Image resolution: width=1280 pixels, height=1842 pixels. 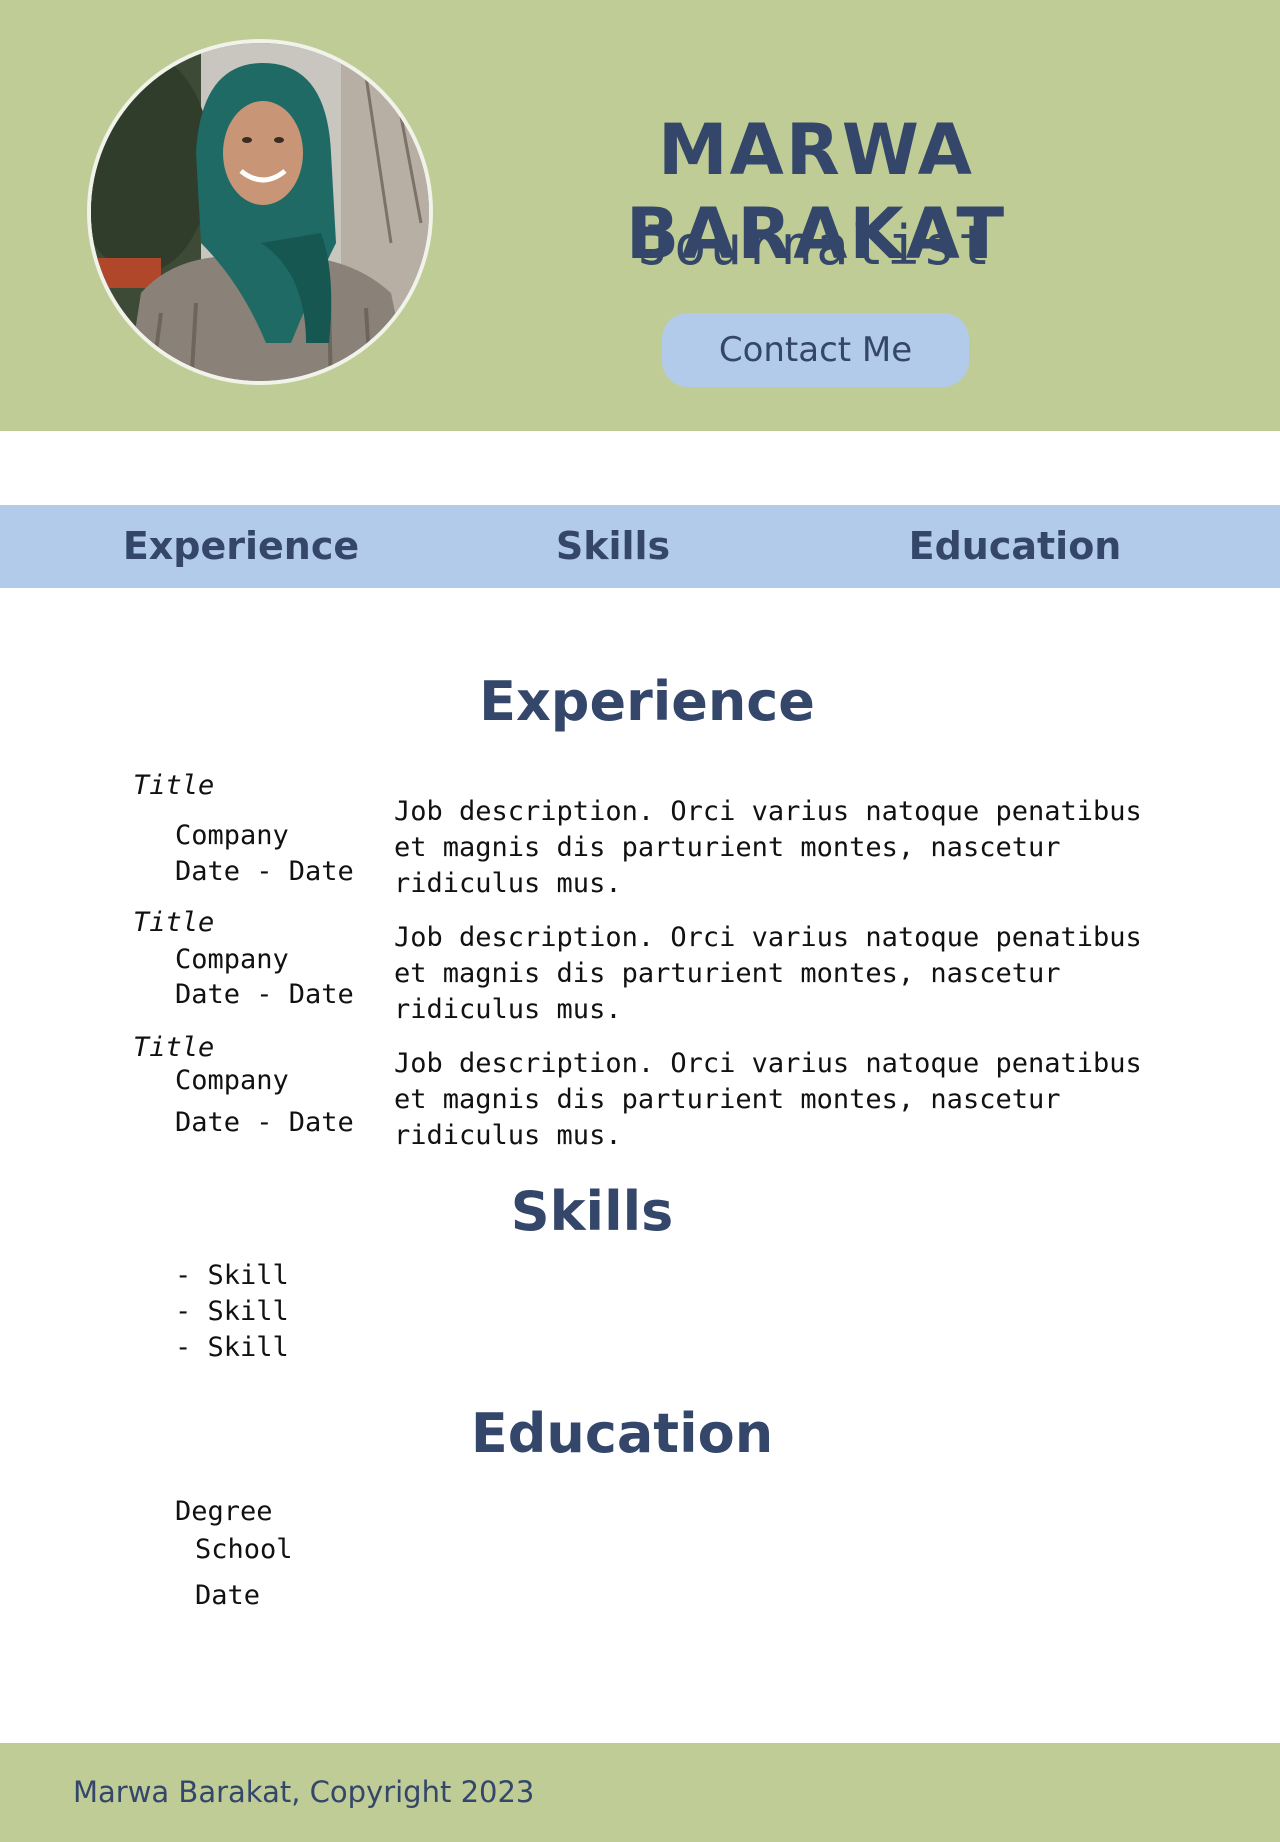 I want to click on education-heading: Education, so click(x=622, y=1433).